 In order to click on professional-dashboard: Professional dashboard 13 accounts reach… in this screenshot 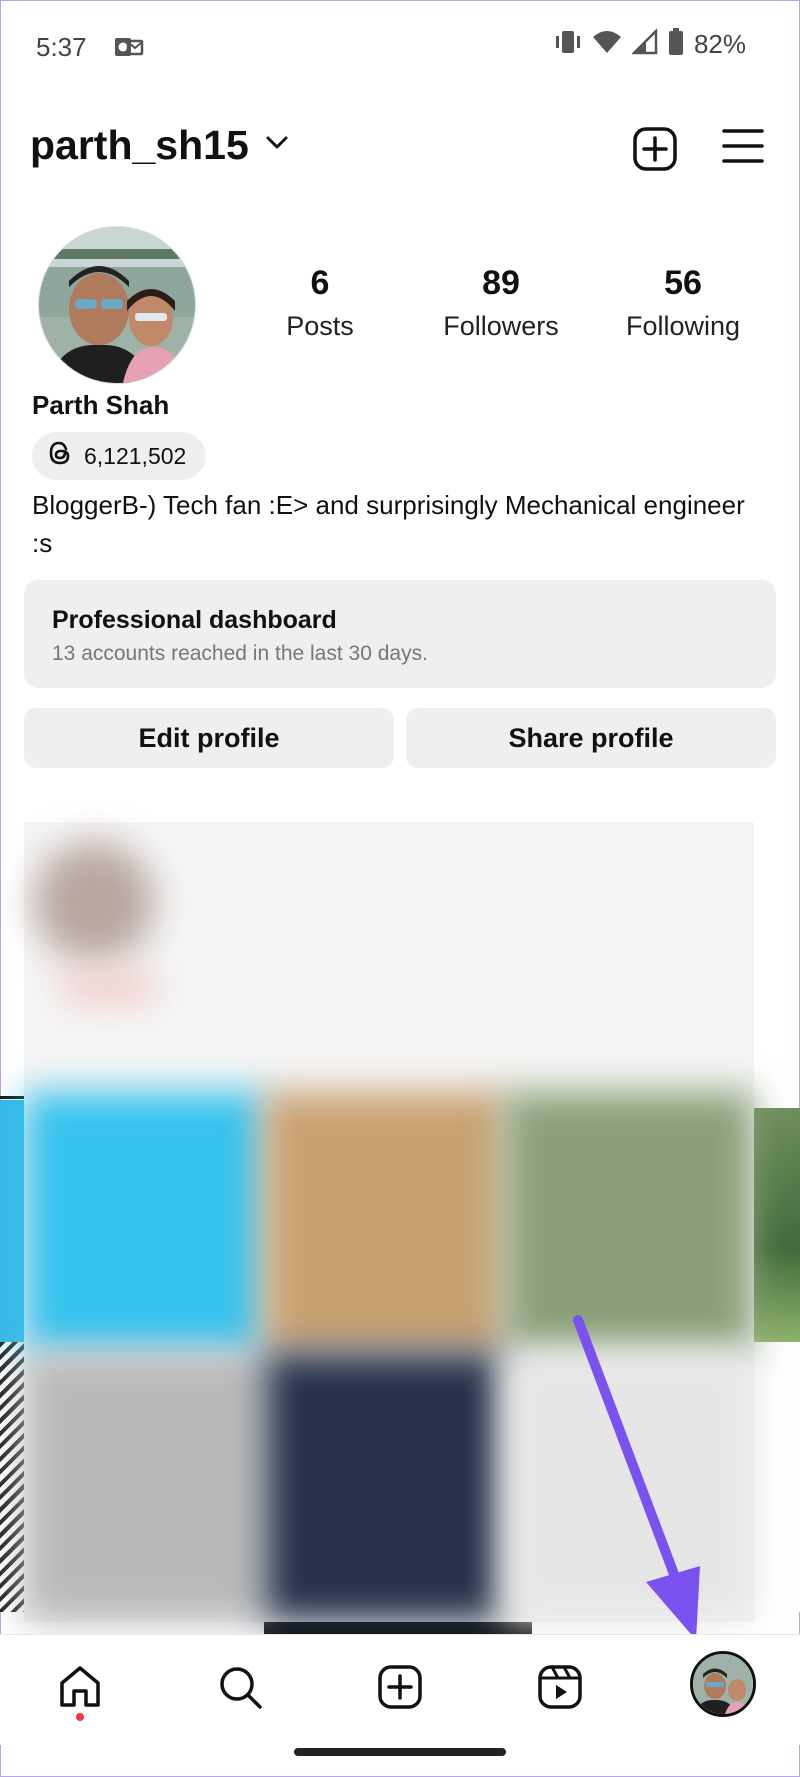, I will do `click(400, 634)`.